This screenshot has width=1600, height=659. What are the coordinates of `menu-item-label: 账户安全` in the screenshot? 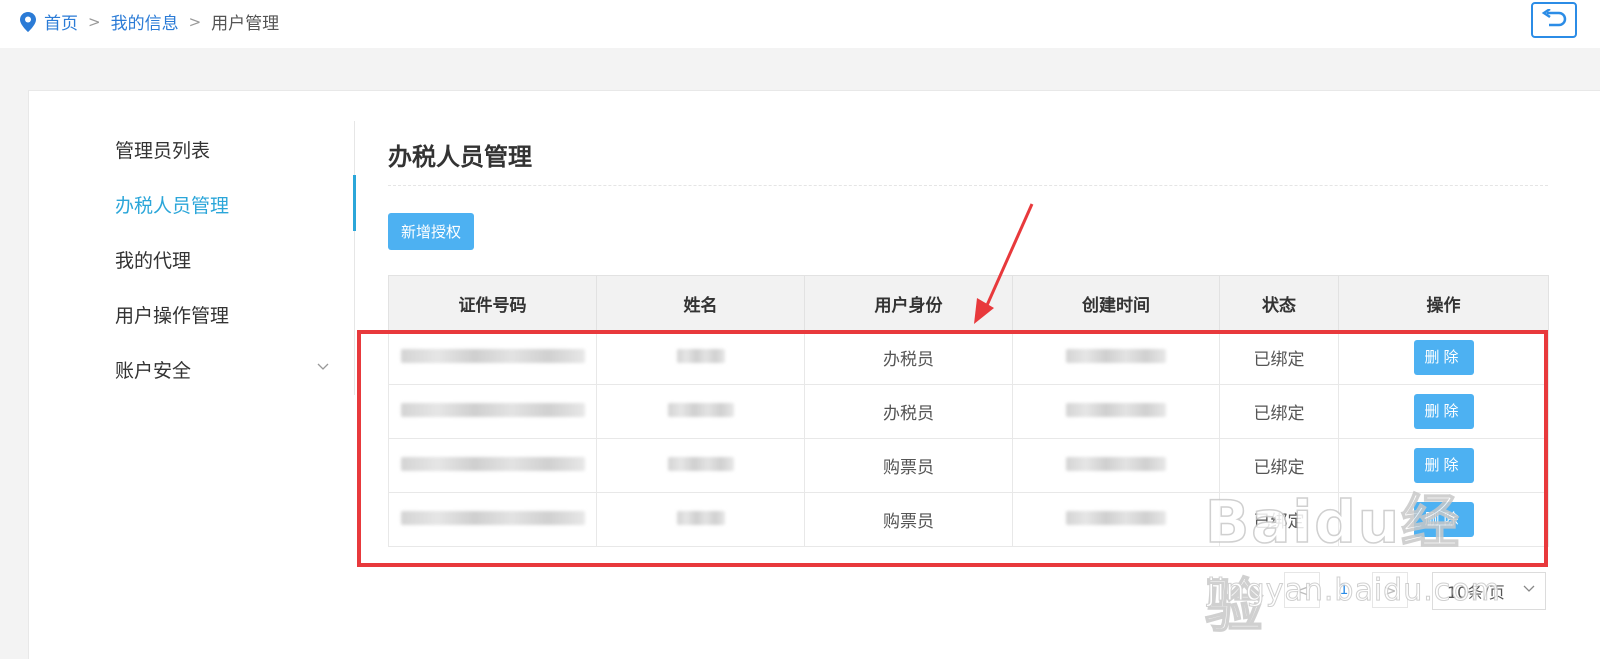 It's located at (153, 370).